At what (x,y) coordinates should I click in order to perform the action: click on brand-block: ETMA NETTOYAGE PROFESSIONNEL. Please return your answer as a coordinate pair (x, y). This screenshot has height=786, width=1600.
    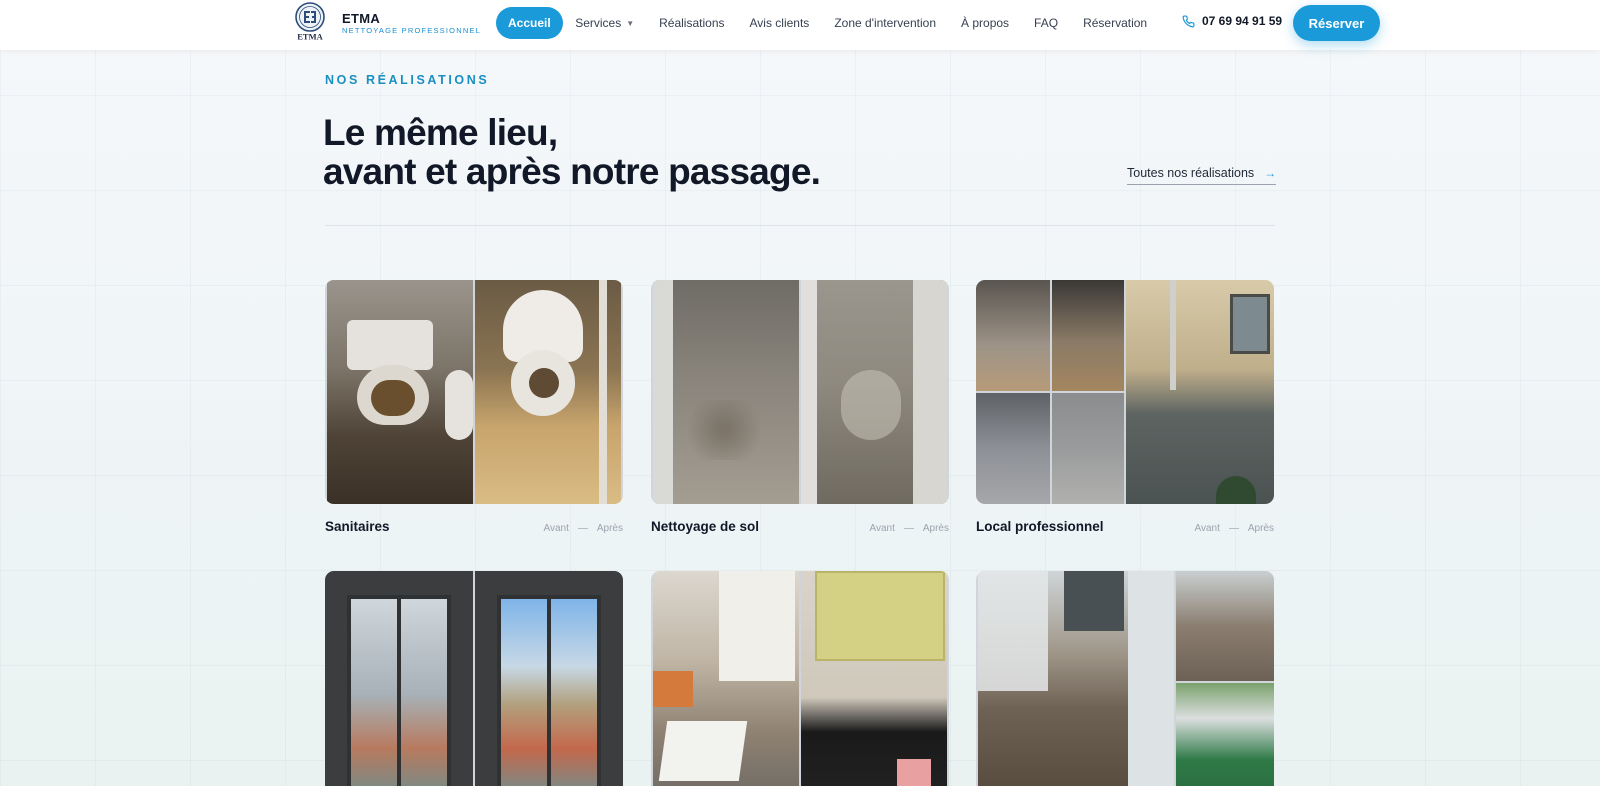
    Looking at the image, I should click on (411, 23).